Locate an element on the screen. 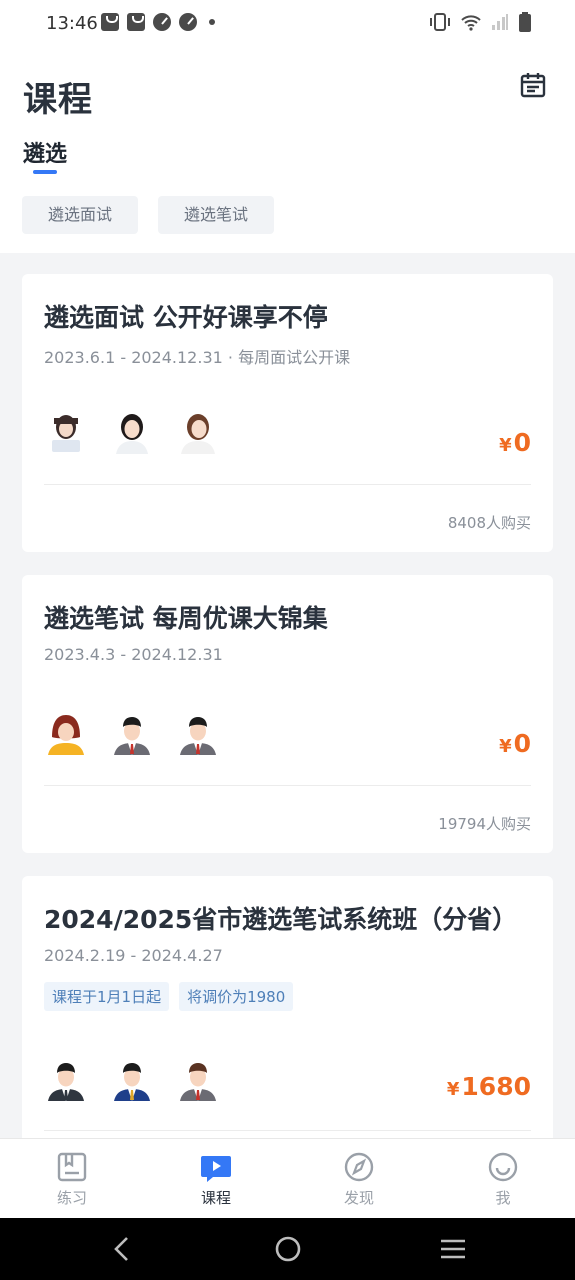 Image resolution: width=575 pixels, height=1280 pixels. course-tag: 课程于1月1日起 is located at coordinates (107, 996).